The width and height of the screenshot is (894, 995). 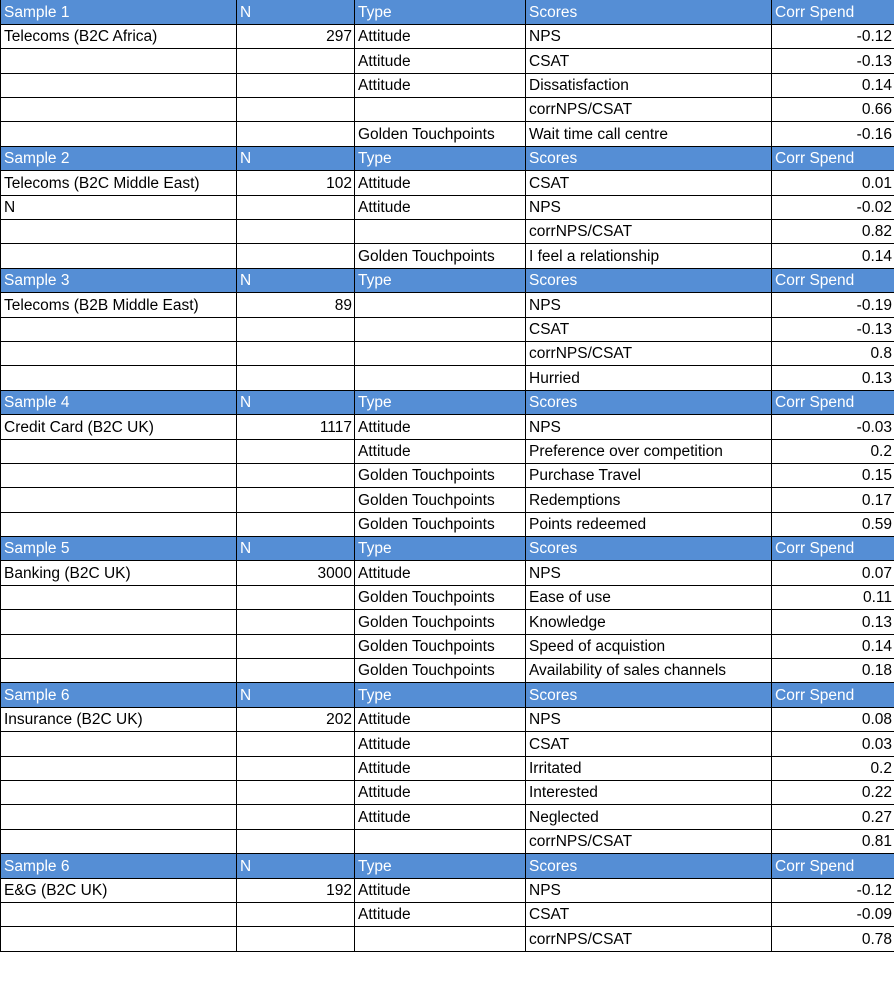 What do you see at coordinates (118, 890) in the screenshot?
I see `cell-sector: E&G (B2C UK)` at bounding box center [118, 890].